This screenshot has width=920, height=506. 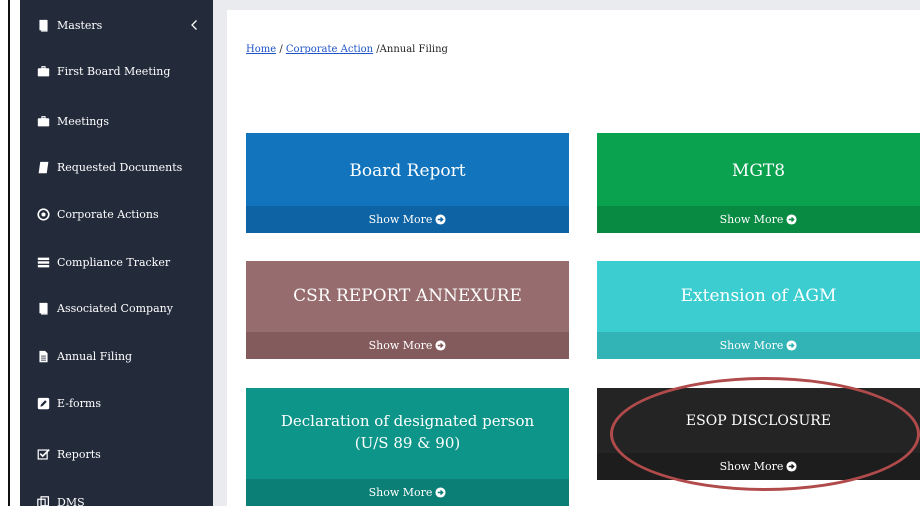 I want to click on sidebar-item-reports: Reports, so click(x=116, y=454).